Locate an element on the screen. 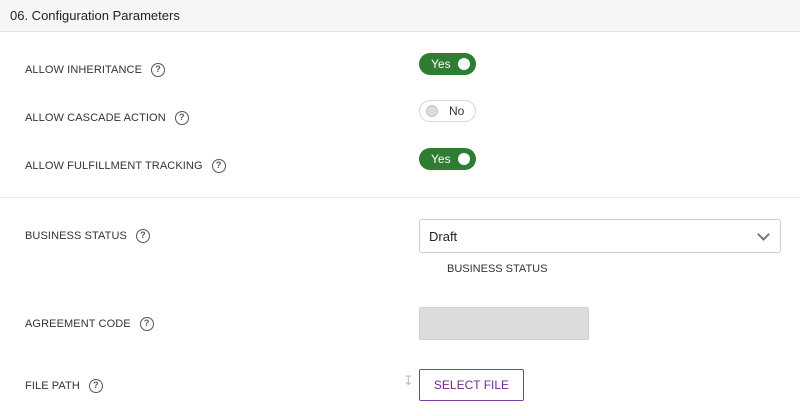 Image resolution: width=800 pixels, height=416 pixels. allow-inheritance-toggle: Yes is located at coordinates (447, 64).